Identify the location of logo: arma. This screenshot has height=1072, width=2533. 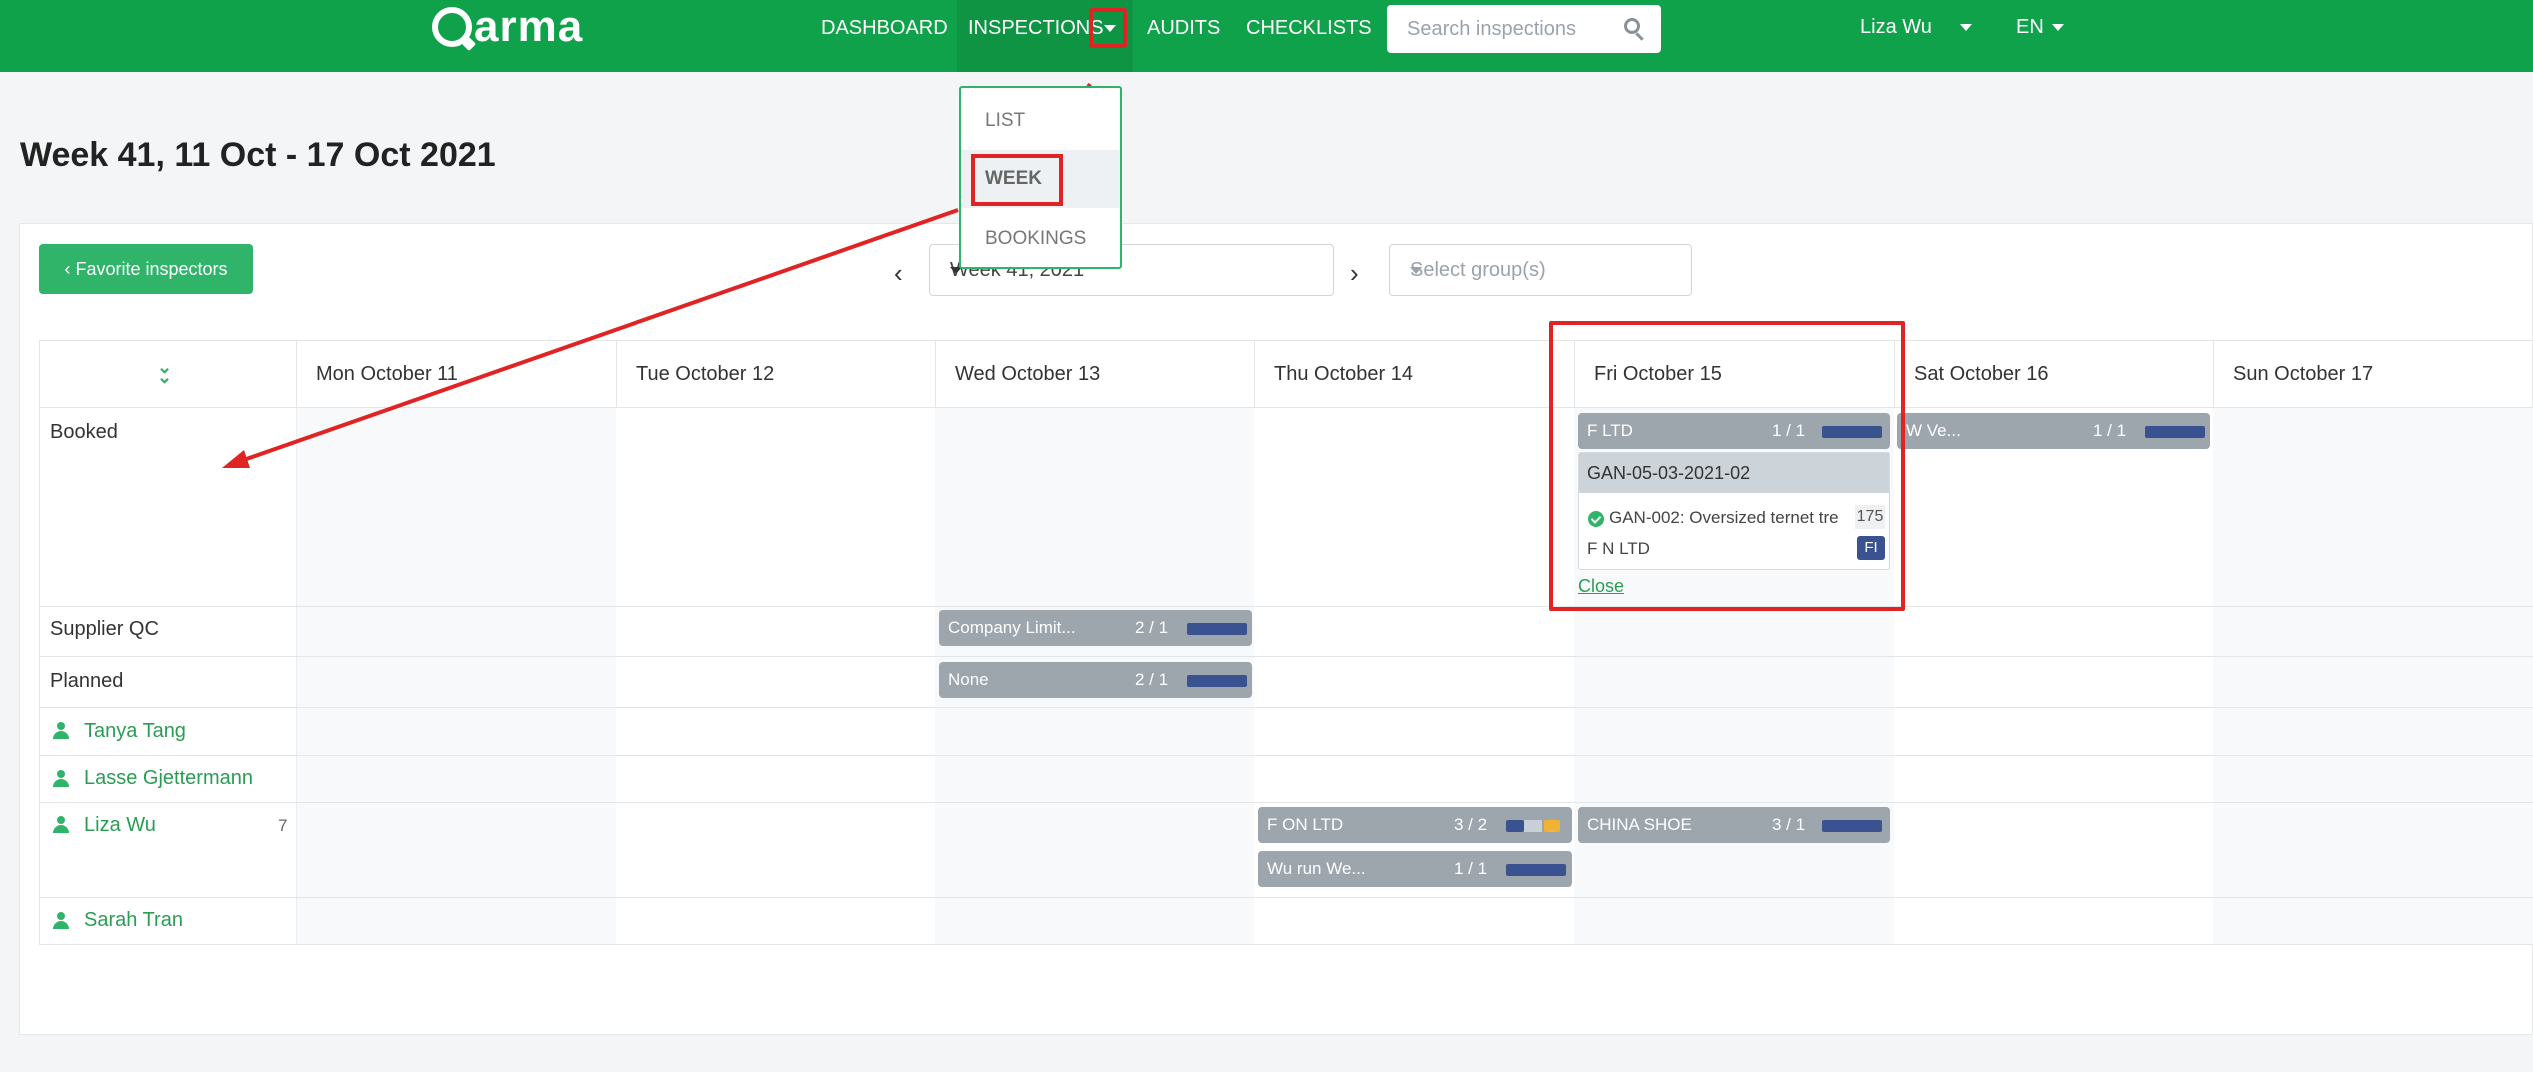
(507, 27).